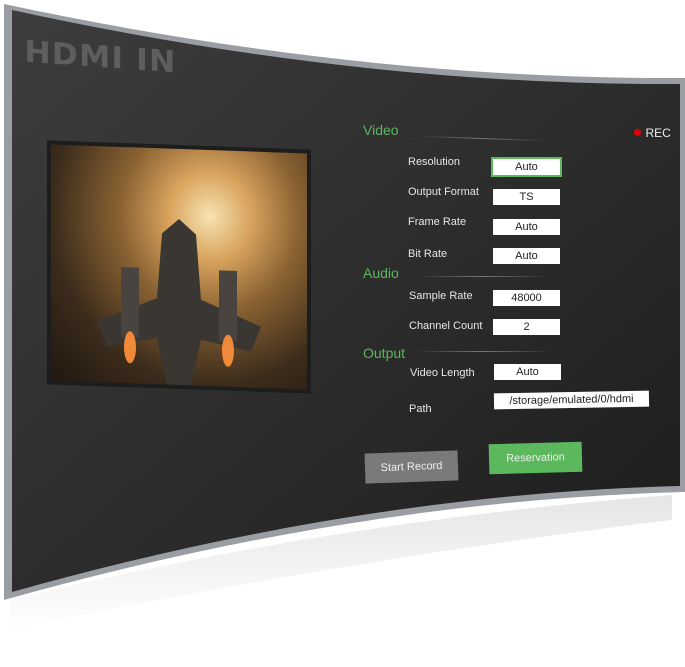  What do you see at coordinates (658, 132) in the screenshot?
I see `rec-label: REC` at bounding box center [658, 132].